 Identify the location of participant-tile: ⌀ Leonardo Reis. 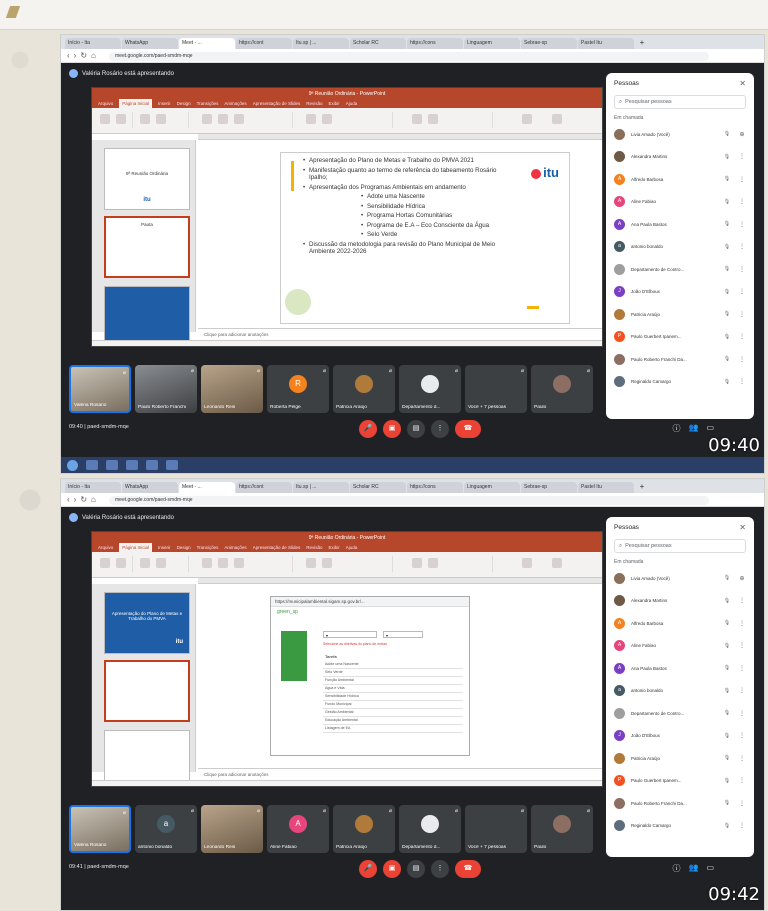
(232, 389).